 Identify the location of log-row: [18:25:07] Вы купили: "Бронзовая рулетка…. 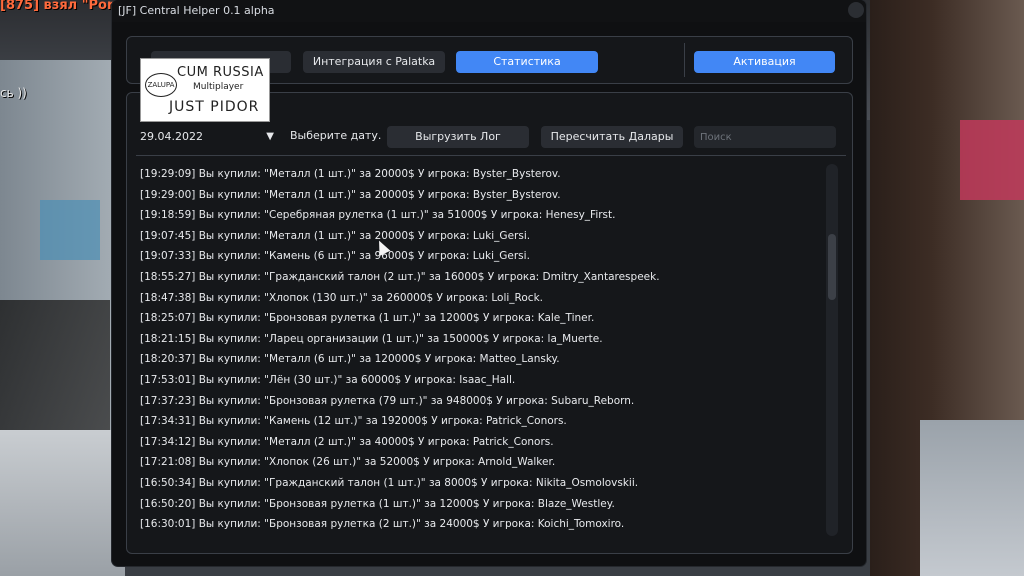
(367, 318).